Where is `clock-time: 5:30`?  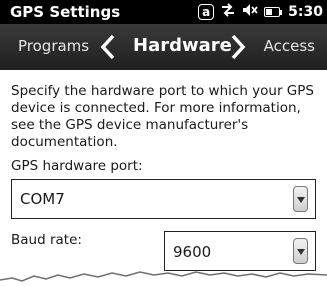 clock-time: 5:30 is located at coordinates (305, 12).